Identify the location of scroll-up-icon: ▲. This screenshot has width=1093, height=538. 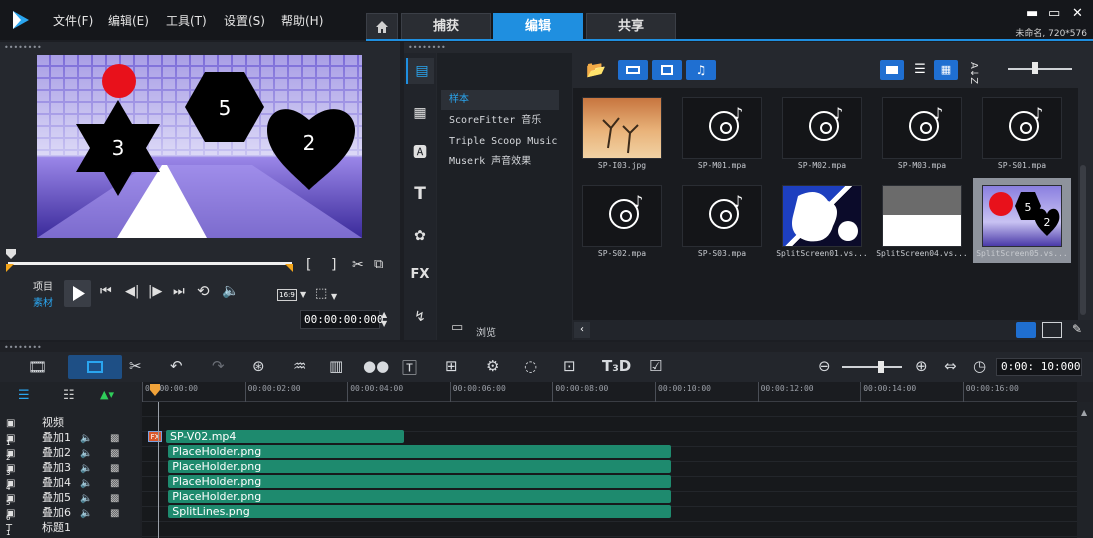
(1084, 412).